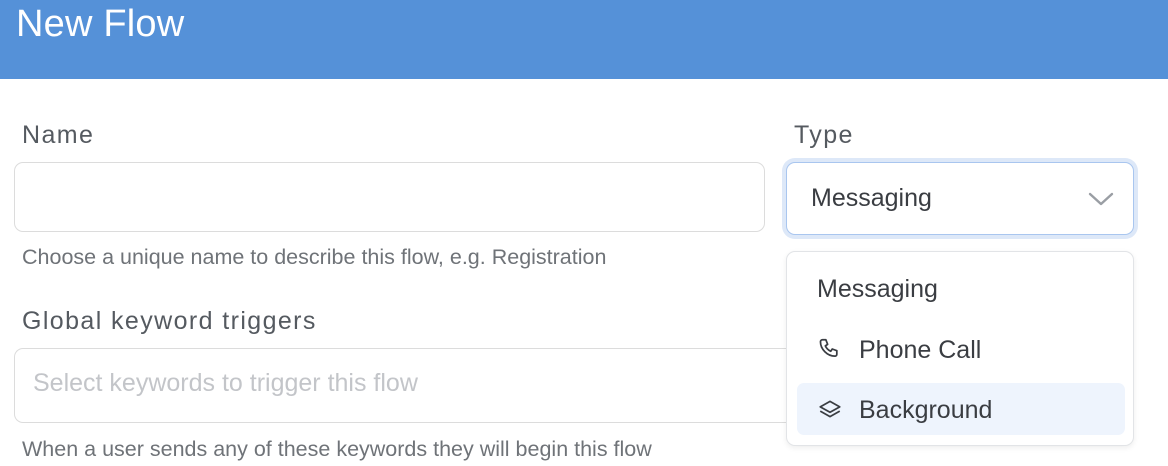  Describe the element at coordinates (961, 288) in the screenshot. I see `type-option-messaging: Messaging` at that location.